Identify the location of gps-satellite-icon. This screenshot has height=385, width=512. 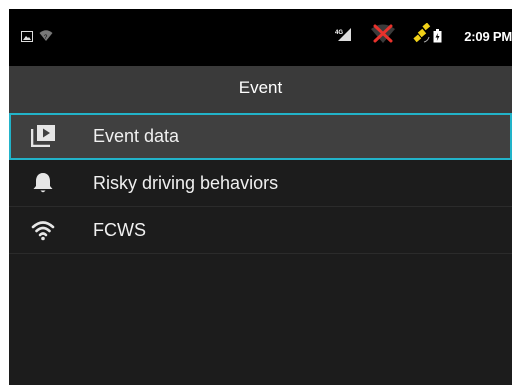
(422, 33).